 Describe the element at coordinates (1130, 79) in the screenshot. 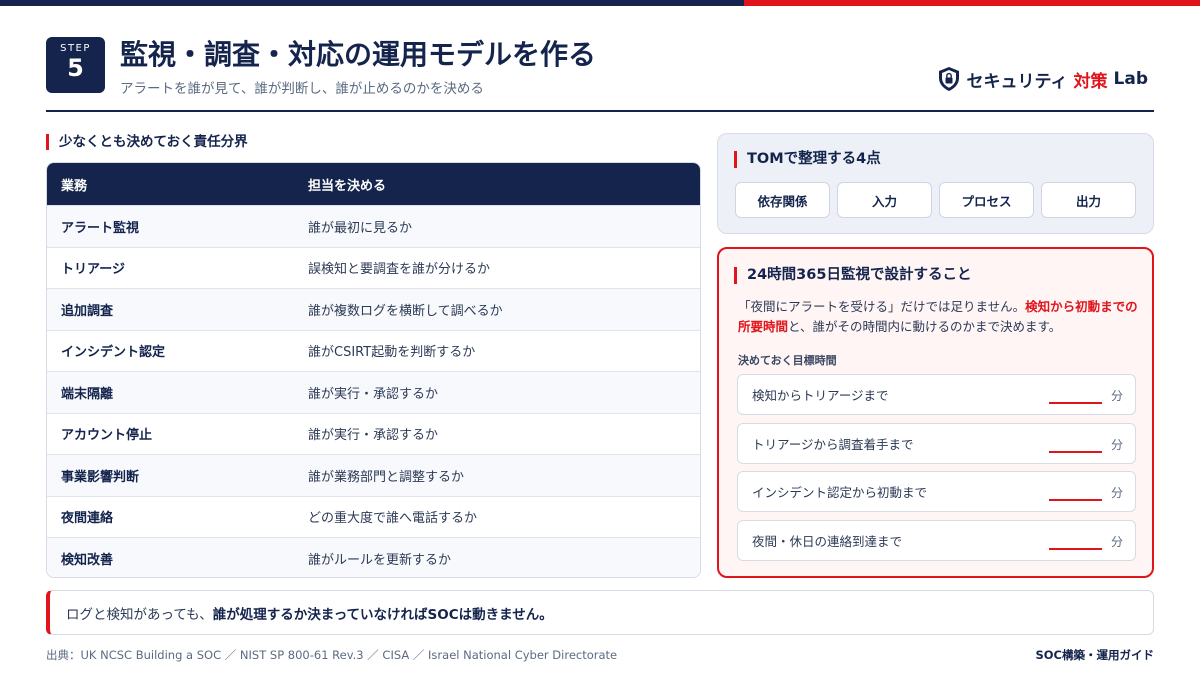

I see `brand-text-lab: Lab` at that location.